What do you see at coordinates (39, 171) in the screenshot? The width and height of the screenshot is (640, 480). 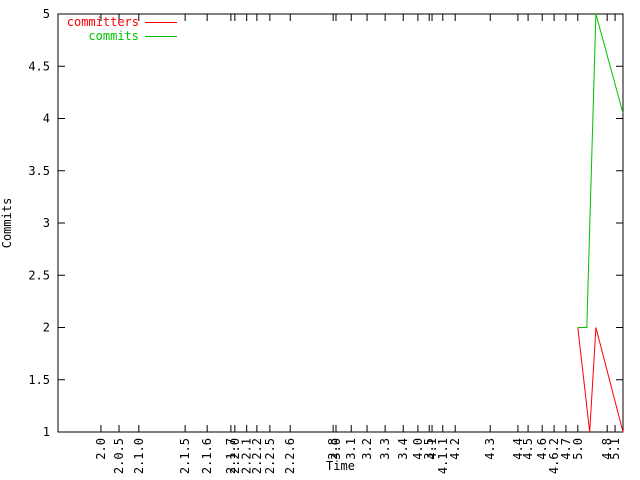 I see `y-tick-label: 3.5` at bounding box center [39, 171].